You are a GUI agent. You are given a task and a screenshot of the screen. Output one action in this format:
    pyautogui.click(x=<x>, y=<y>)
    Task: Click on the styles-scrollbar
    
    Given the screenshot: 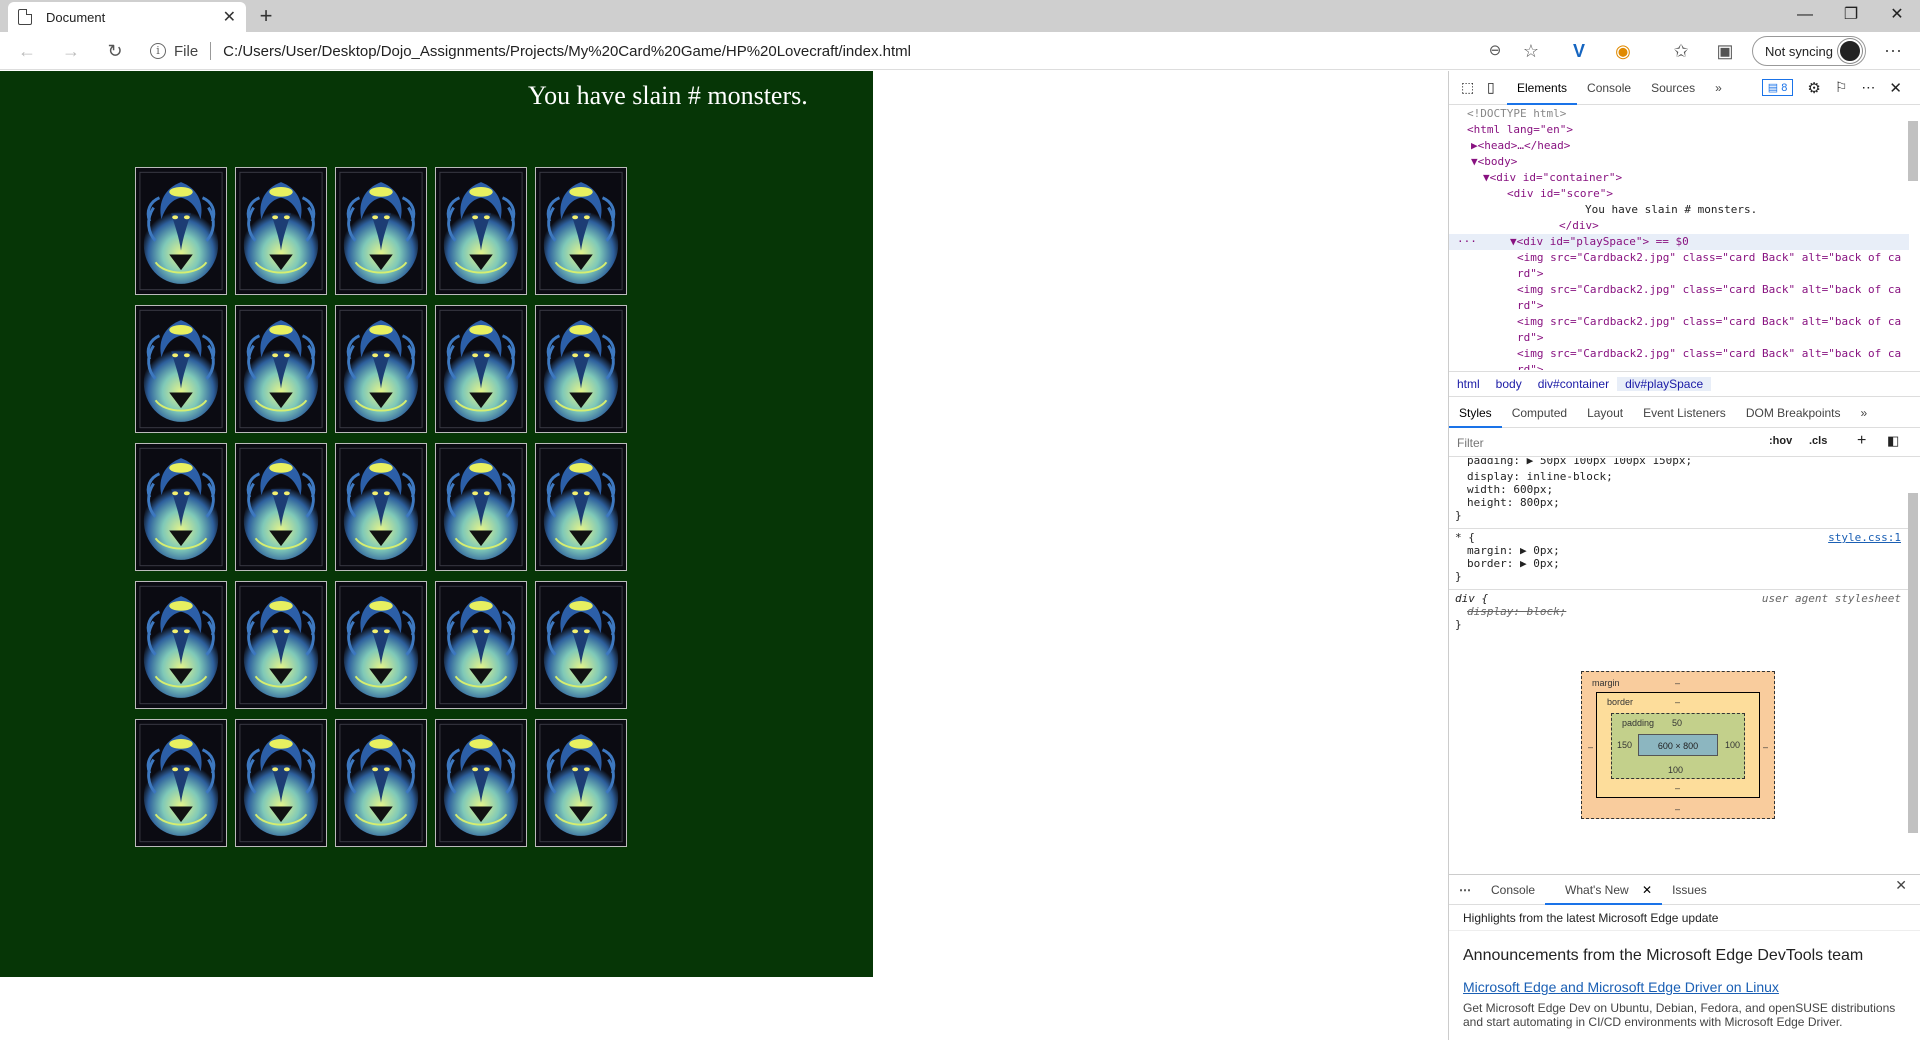 What is the action you would take?
    pyautogui.click(x=1913, y=663)
    